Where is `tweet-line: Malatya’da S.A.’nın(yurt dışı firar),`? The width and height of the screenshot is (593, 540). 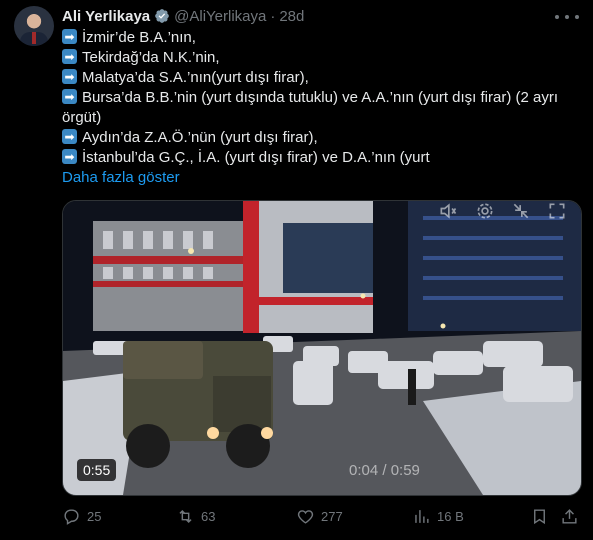 tweet-line: Malatya’da S.A.’nın(yurt dışı firar), is located at coordinates (319, 77).